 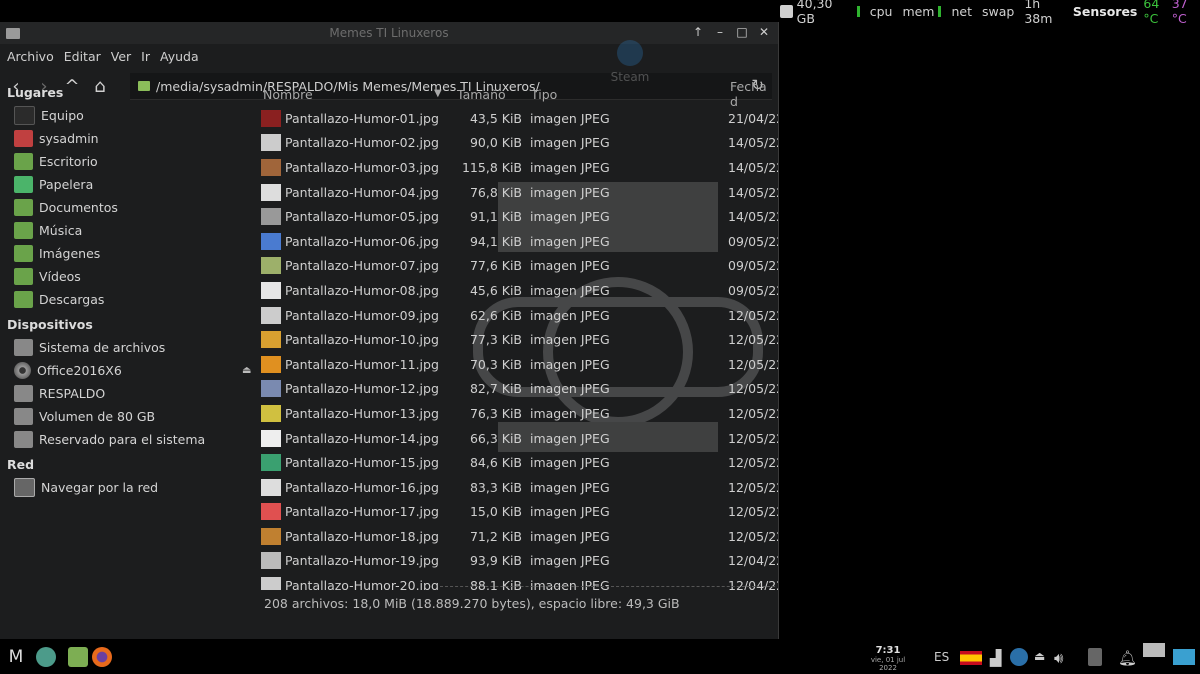 I want to click on menu-editar: Editar, so click(x=82, y=56).